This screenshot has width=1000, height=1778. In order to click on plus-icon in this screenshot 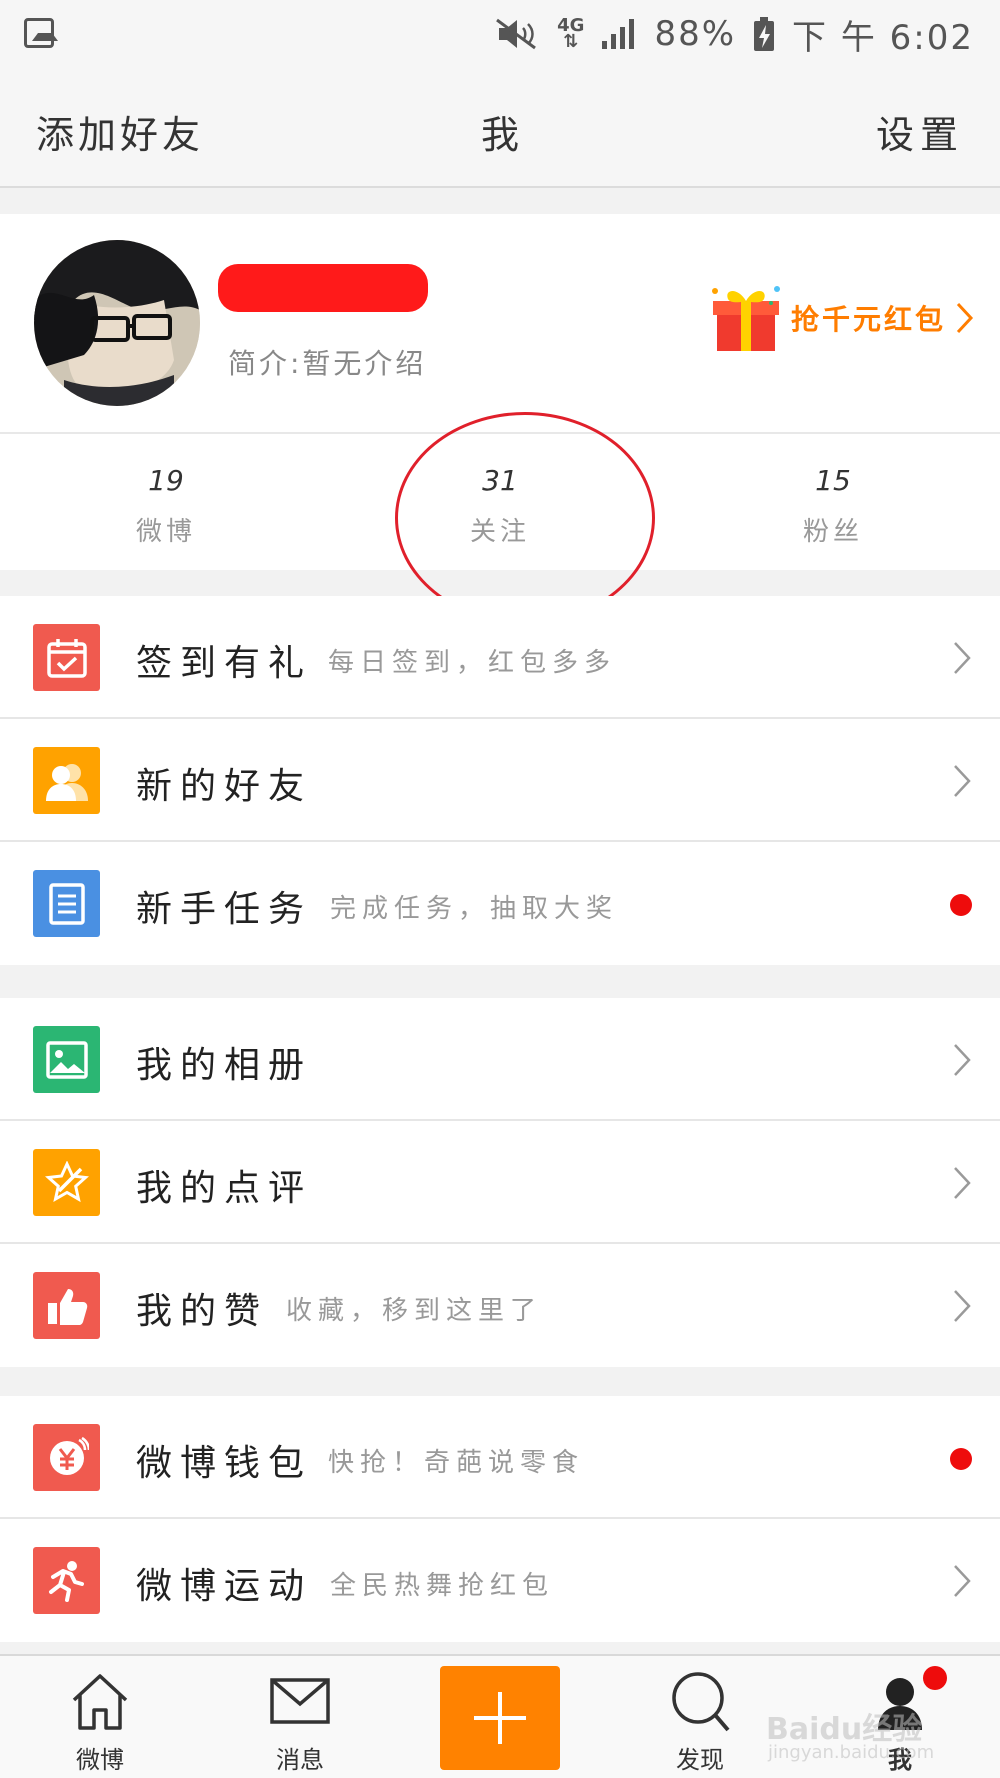, I will do `click(500, 1718)`.